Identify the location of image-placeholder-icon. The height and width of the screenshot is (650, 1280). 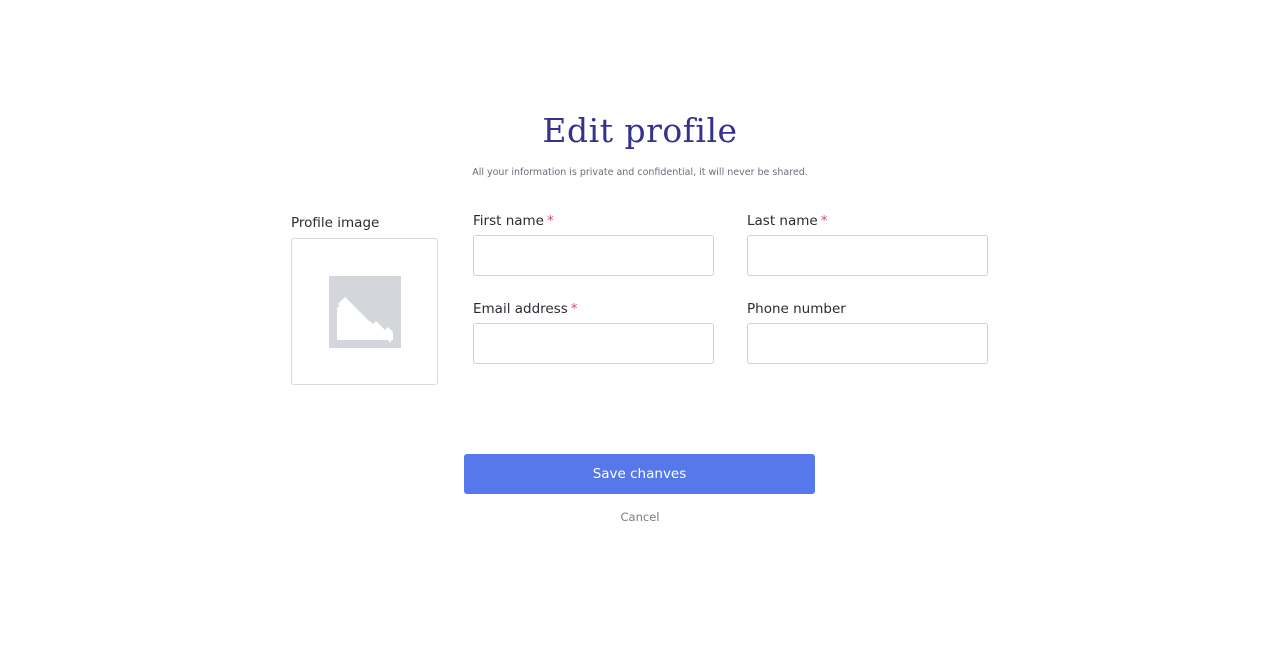
(364, 311).